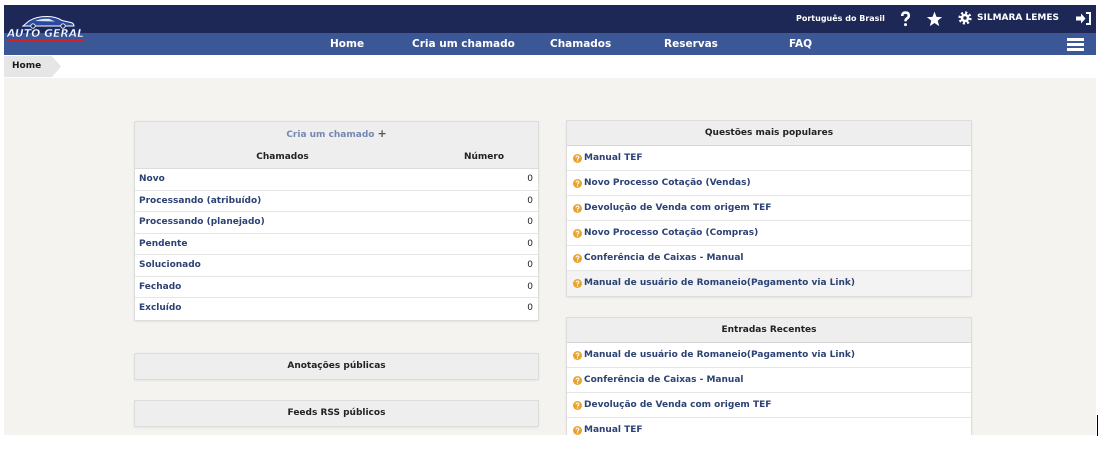 This screenshot has height=455, width=1102. I want to click on menu-item-tickets: Chamados, so click(580, 44).